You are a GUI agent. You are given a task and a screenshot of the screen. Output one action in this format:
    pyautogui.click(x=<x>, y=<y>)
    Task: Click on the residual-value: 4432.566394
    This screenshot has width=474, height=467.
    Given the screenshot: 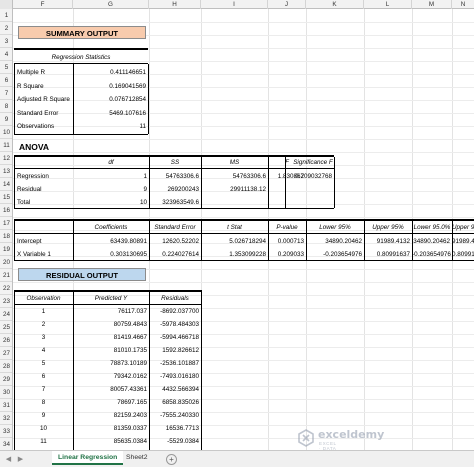 What is the action you would take?
    pyautogui.click(x=175, y=389)
    